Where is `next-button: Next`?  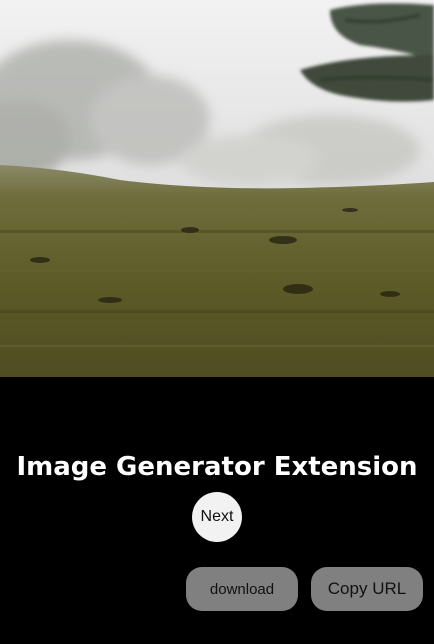 next-button: Next is located at coordinates (217, 517).